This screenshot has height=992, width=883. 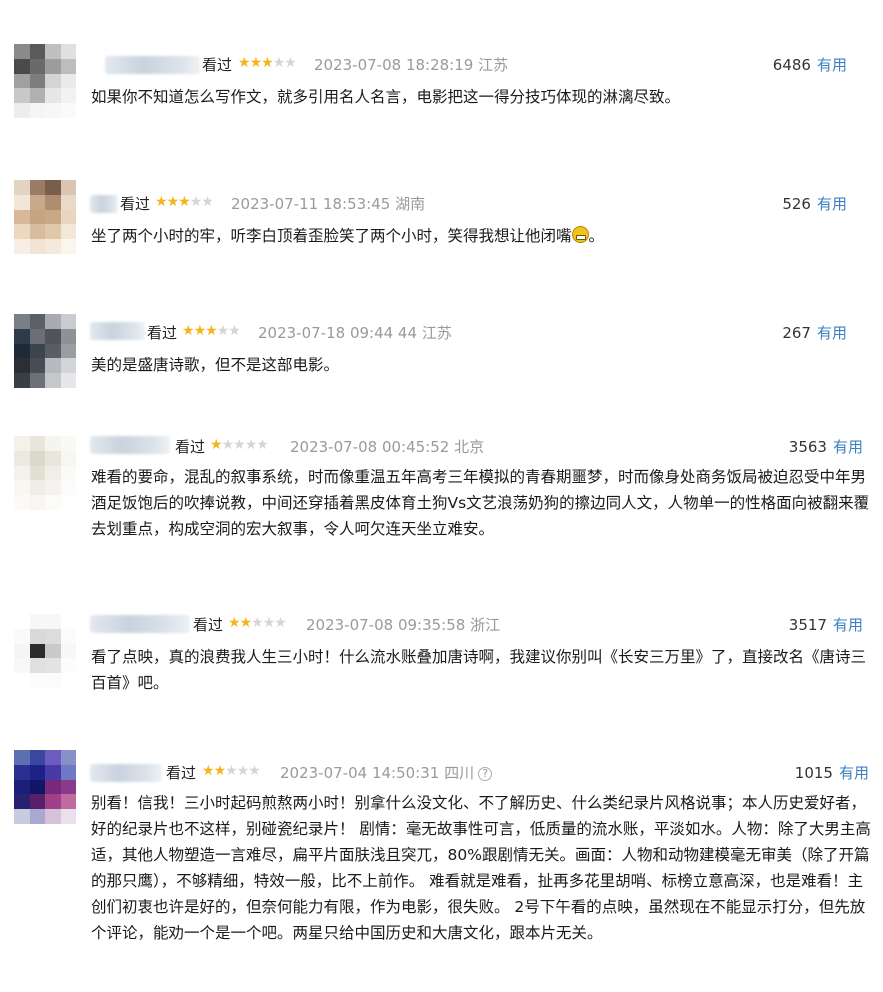 I want to click on avatar, so click(x=45, y=787).